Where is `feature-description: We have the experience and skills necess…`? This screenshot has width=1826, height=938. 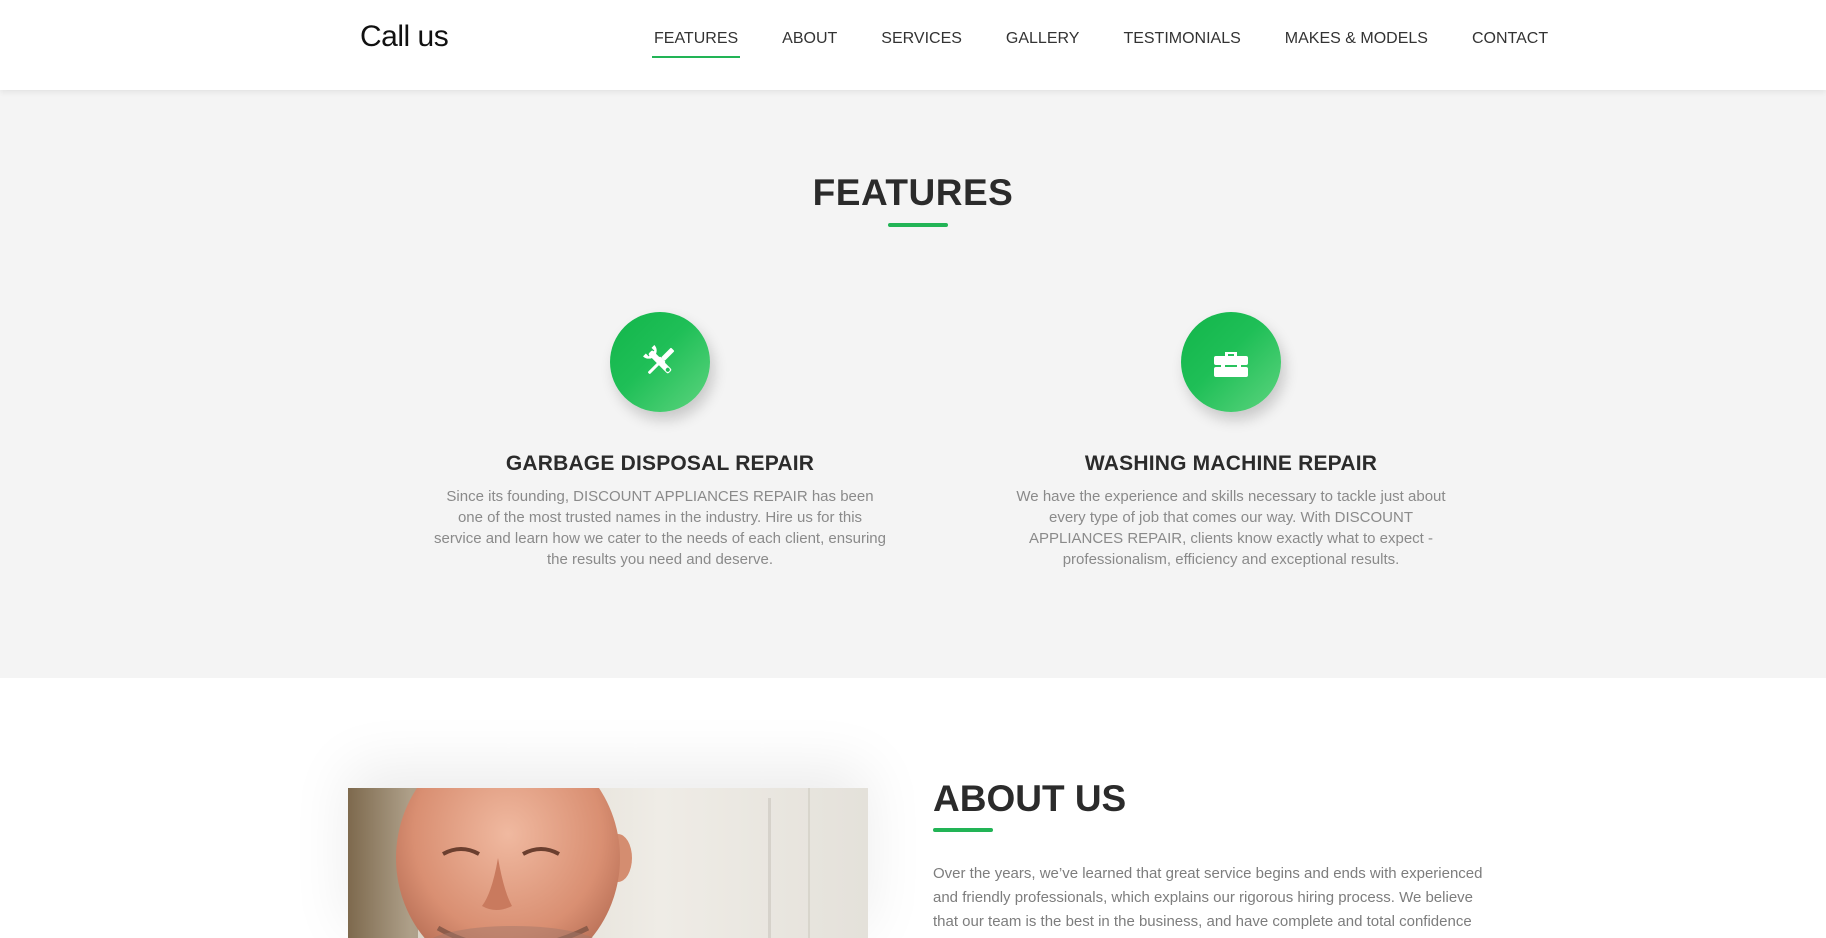
feature-description: We have the experience and skills necess… is located at coordinates (1231, 528).